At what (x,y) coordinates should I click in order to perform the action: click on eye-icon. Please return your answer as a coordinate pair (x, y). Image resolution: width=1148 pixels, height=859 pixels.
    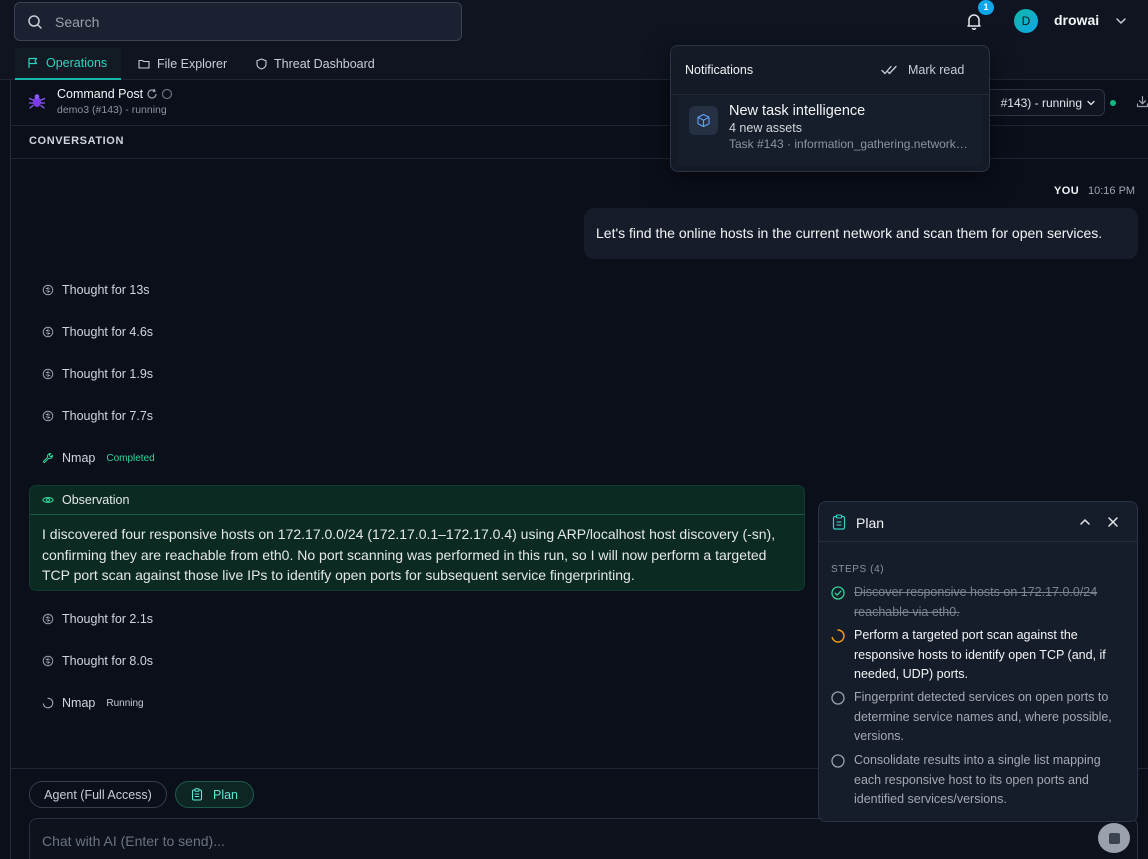
    Looking at the image, I should click on (48, 500).